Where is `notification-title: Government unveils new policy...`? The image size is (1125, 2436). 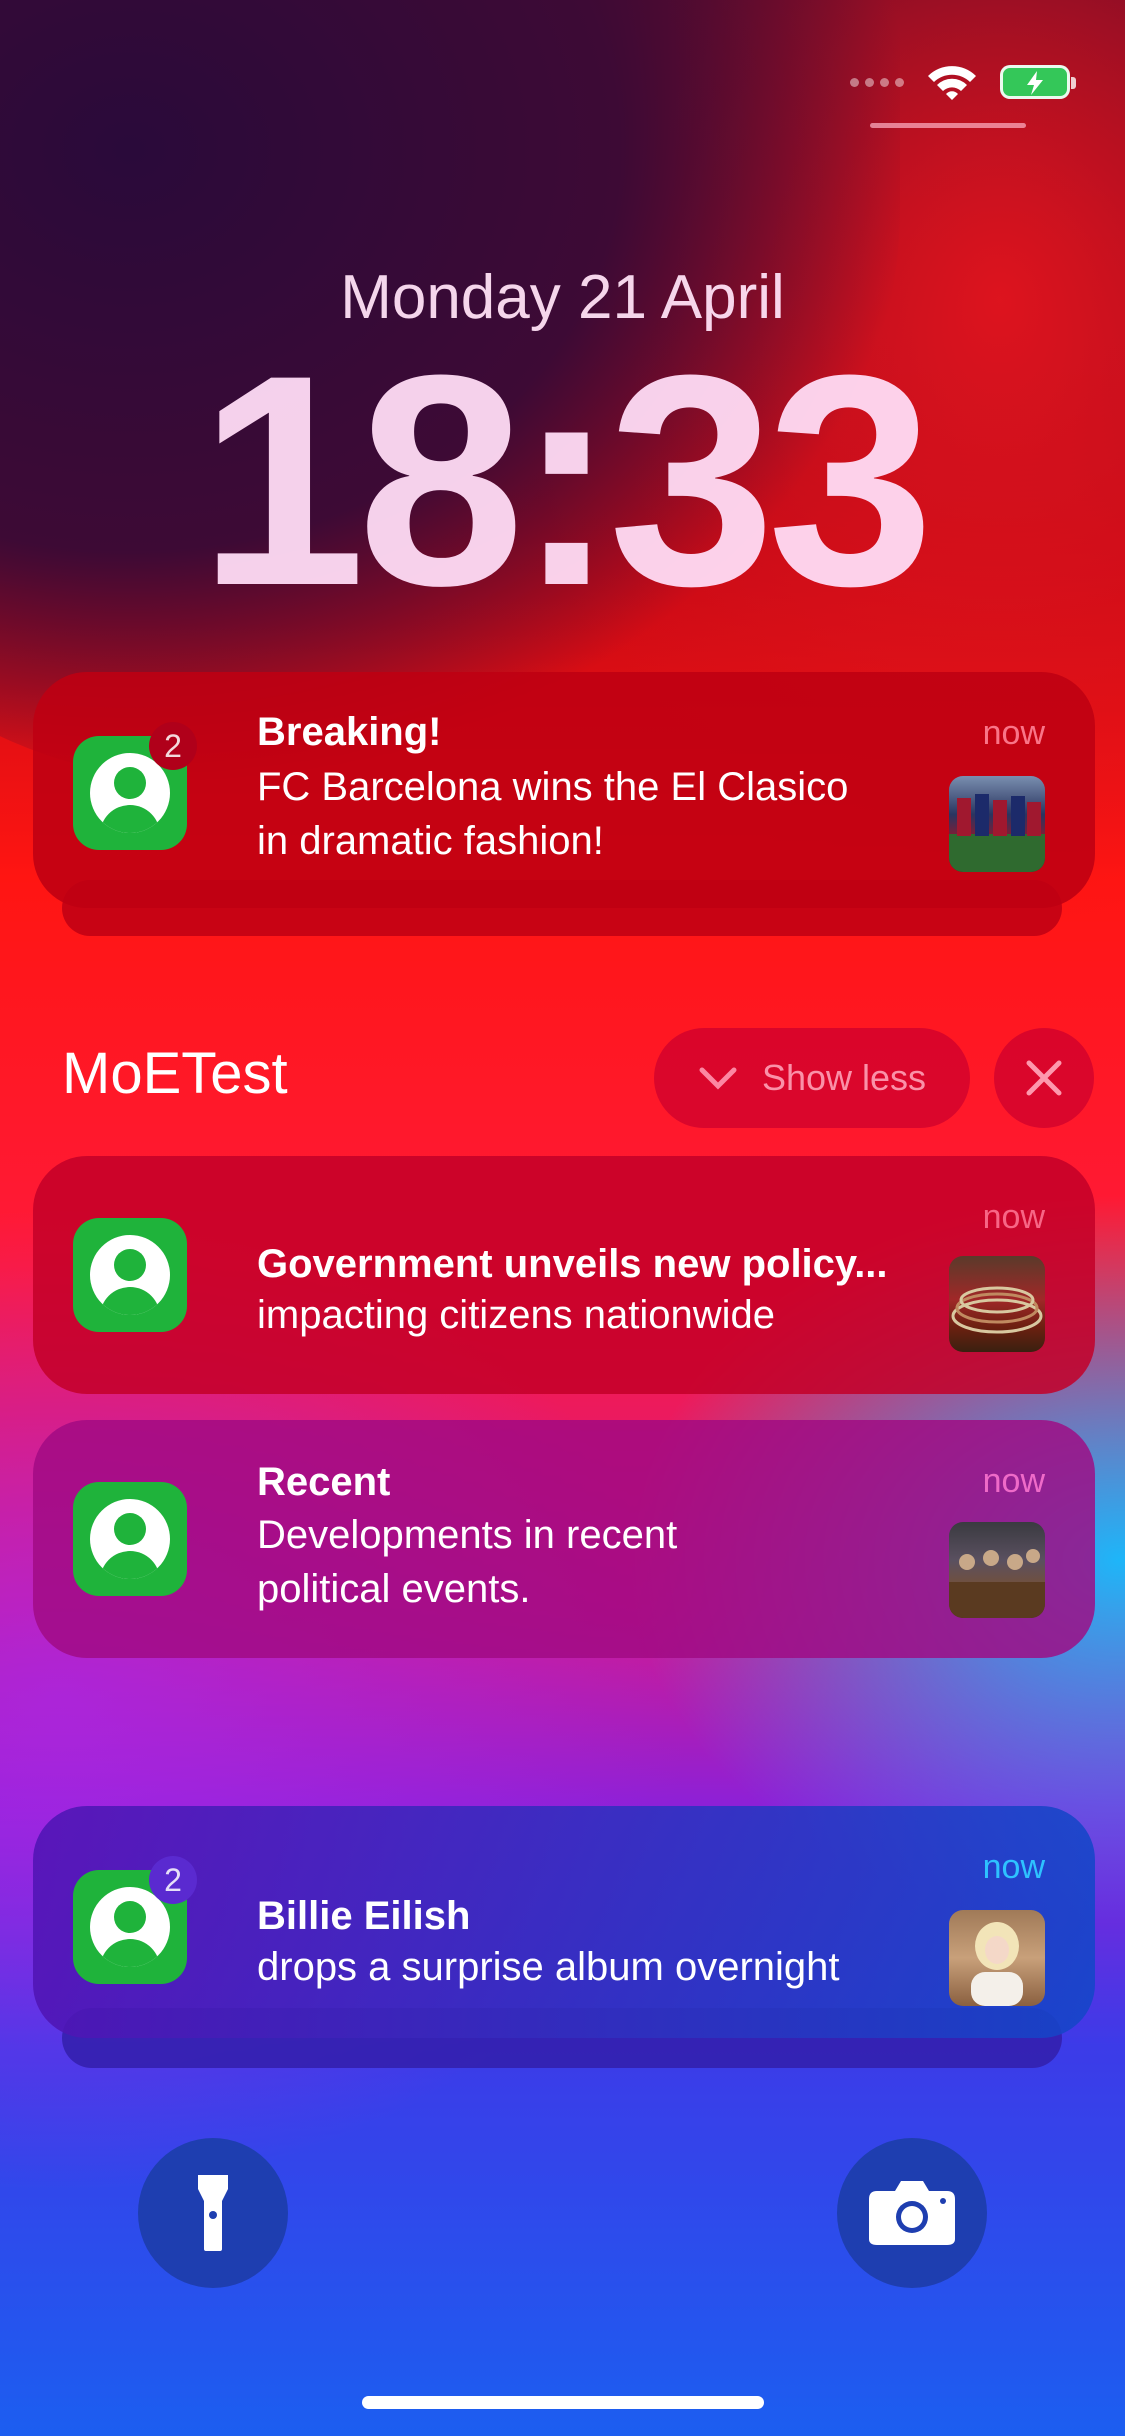 notification-title: Government unveils new policy... is located at coordinates (572, 1264).